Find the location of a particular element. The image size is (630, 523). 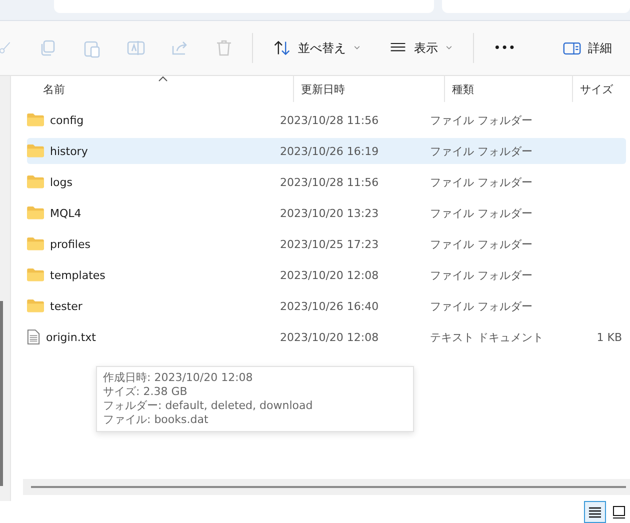

file-name: MQL4 is located at coordinates (66, 213).